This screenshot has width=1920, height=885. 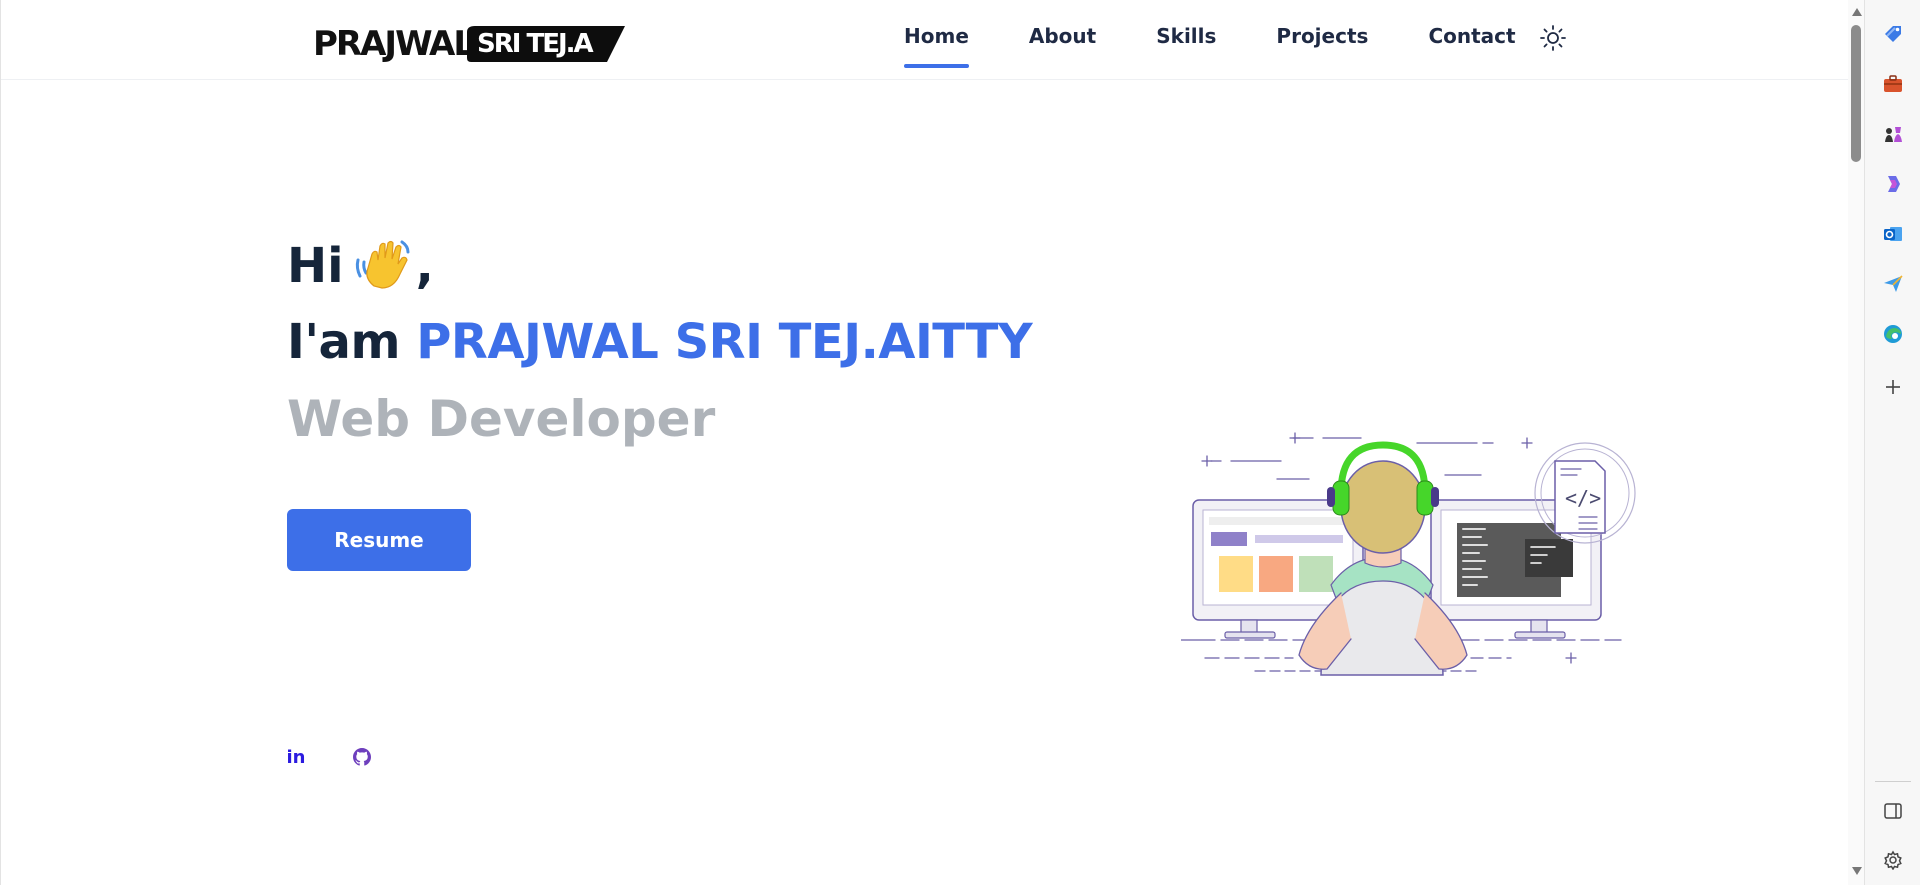 What do you see at coordinates (1240, 46) in the screenshot?
I see `main-nav: Home About Skills Projects Contact` at bounding box center [1240, 46].